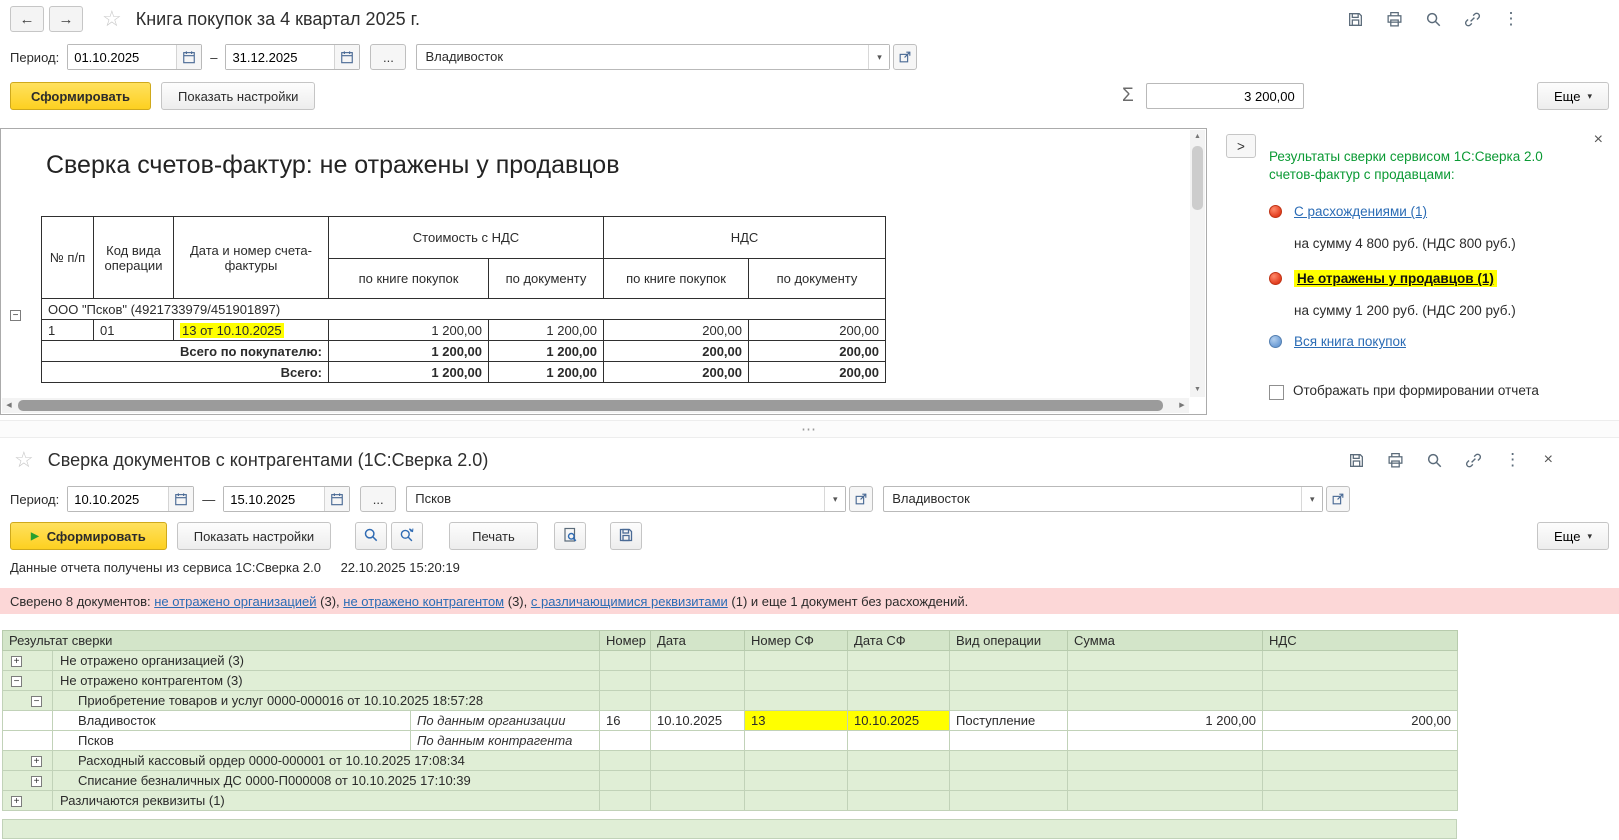 The width and height of the screenshot is (1619, 840). Describe the element at coordinates (899, 740) in the screenshot. I see `cell-date-sf` at that location.